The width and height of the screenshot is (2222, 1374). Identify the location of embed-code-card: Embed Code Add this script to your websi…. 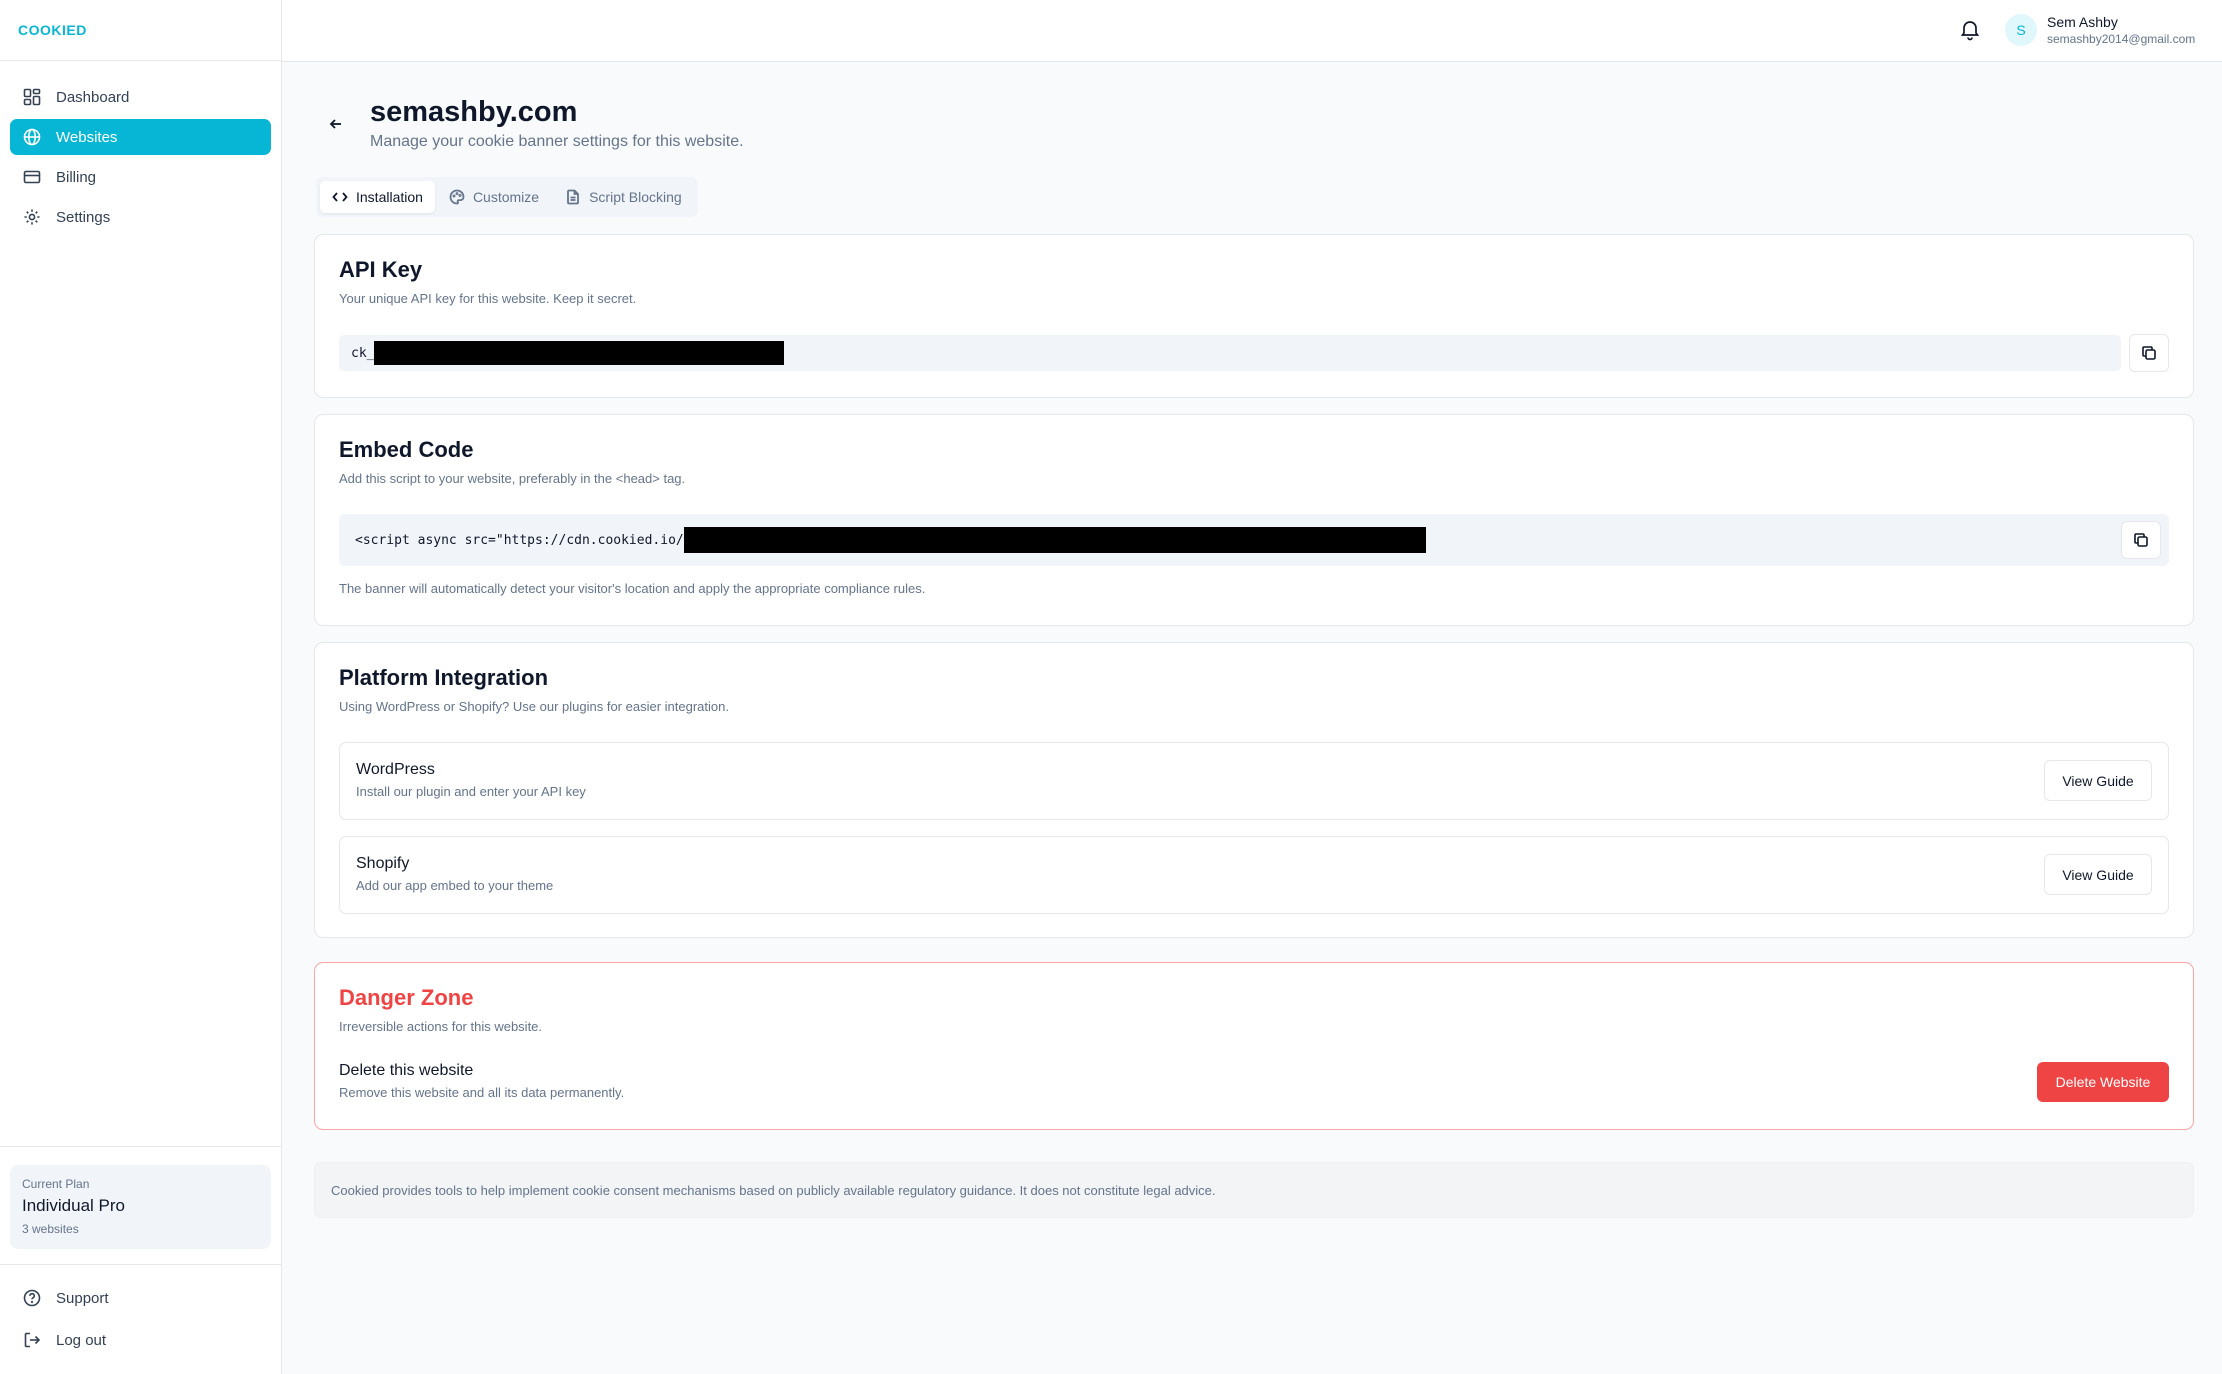
(1254, 520).